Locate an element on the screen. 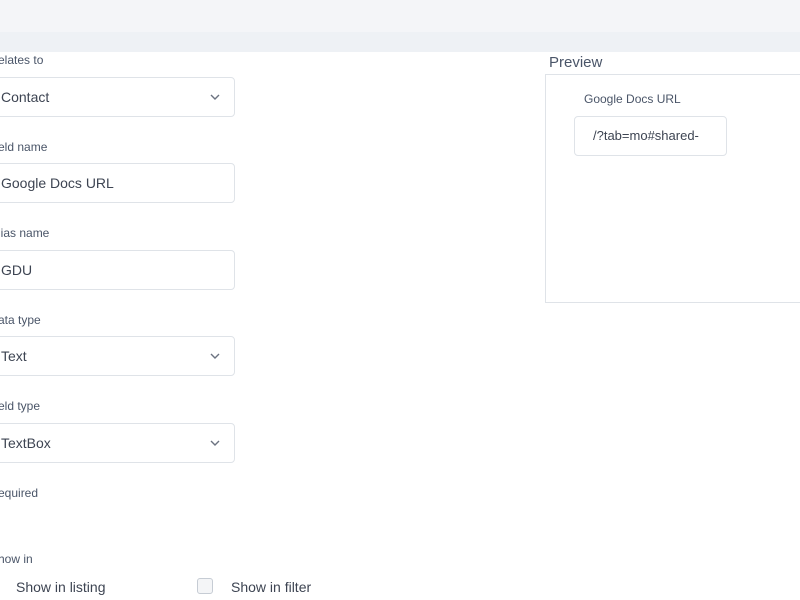  show-in-filter-label: Show in filter is located at coordinates (271, 587).